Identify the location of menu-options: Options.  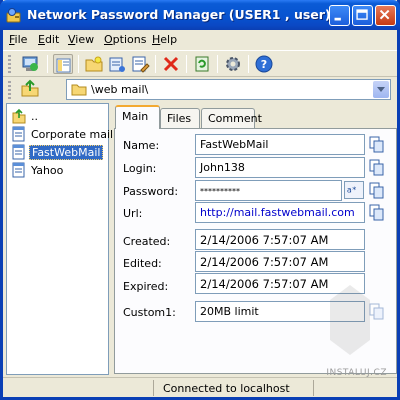
(125, 39).